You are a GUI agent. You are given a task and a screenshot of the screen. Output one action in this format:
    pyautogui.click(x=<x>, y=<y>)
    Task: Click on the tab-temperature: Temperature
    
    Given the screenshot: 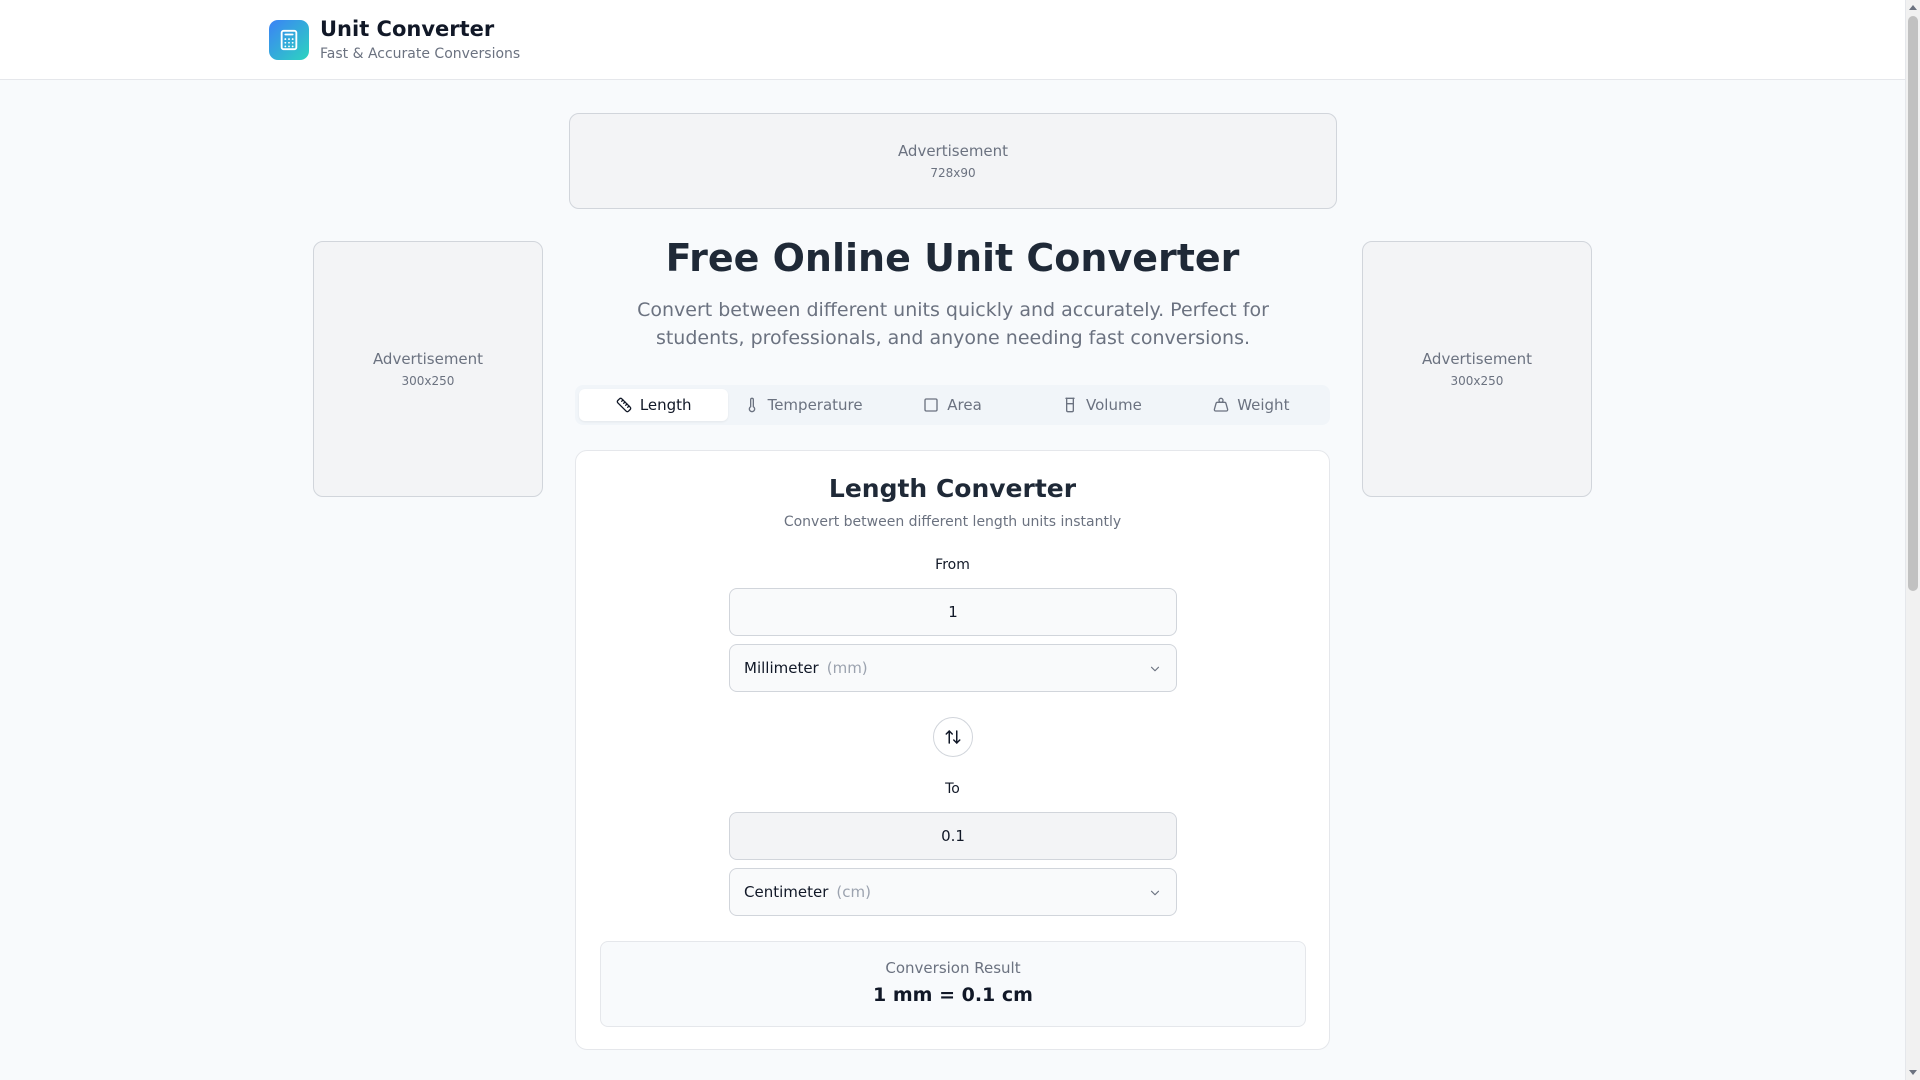 What is the action you would take?
    pyautogui.click(x=802, y=405)
    